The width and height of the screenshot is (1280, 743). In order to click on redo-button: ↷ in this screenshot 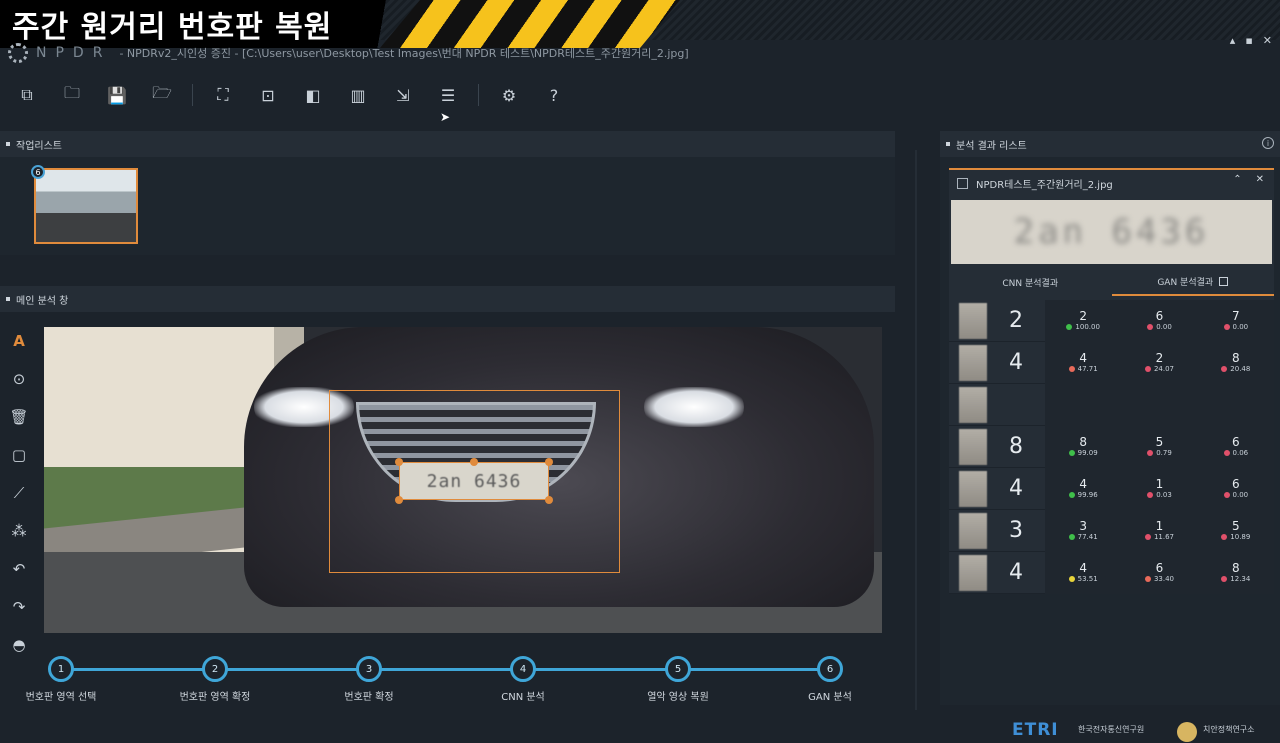, I will do `click(19, 607)`.